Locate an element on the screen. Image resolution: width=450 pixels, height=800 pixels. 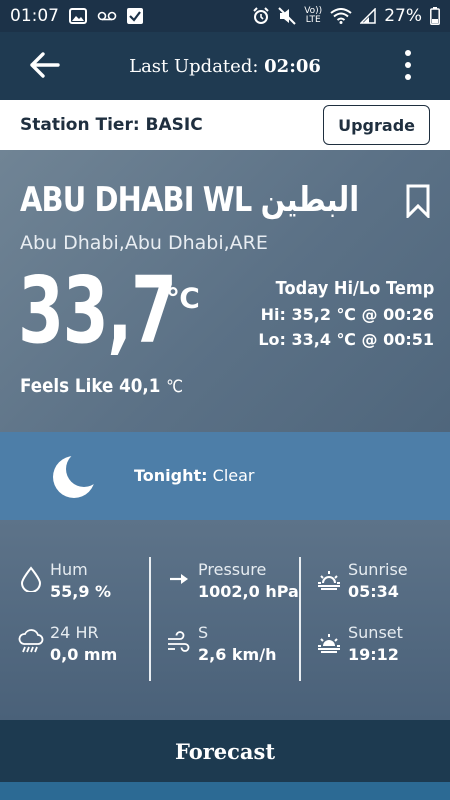
sunset-label: Sunset is located at coordinates (375, 632).